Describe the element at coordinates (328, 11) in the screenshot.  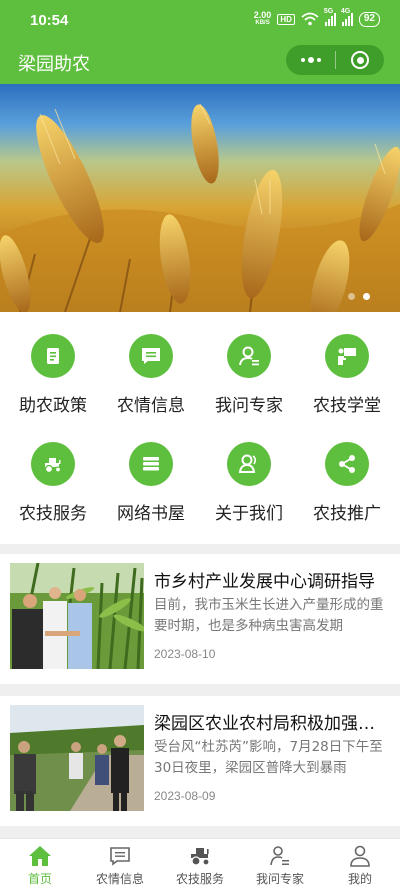
I see `signal-5g-label: 5G` at that location.